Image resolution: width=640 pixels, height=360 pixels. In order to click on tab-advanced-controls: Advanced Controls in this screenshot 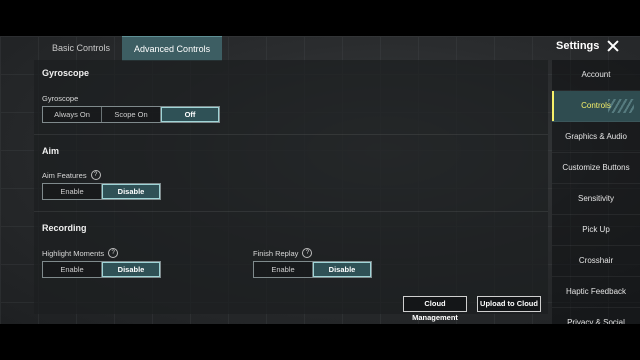, I will do `click(172, 48)`.